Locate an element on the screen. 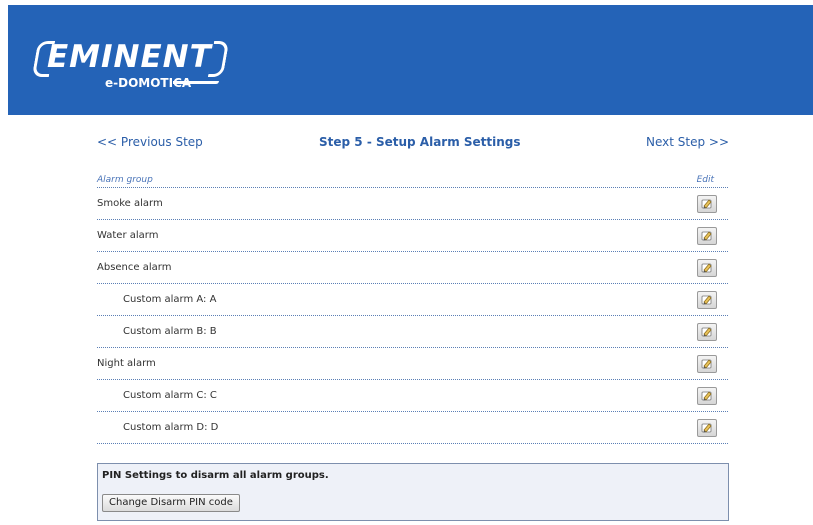  column-header-edit: Edit is located at coordinates (705, 180).